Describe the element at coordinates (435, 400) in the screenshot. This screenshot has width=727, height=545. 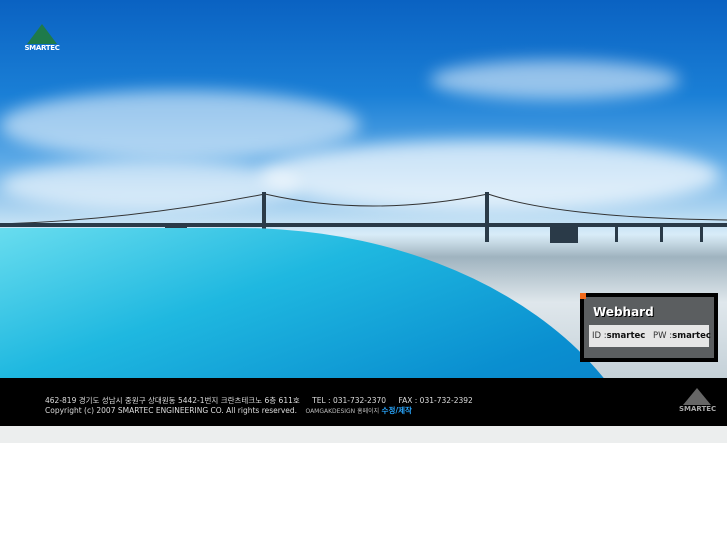
I see `fax: FAX : 031-732-2392` at that location.